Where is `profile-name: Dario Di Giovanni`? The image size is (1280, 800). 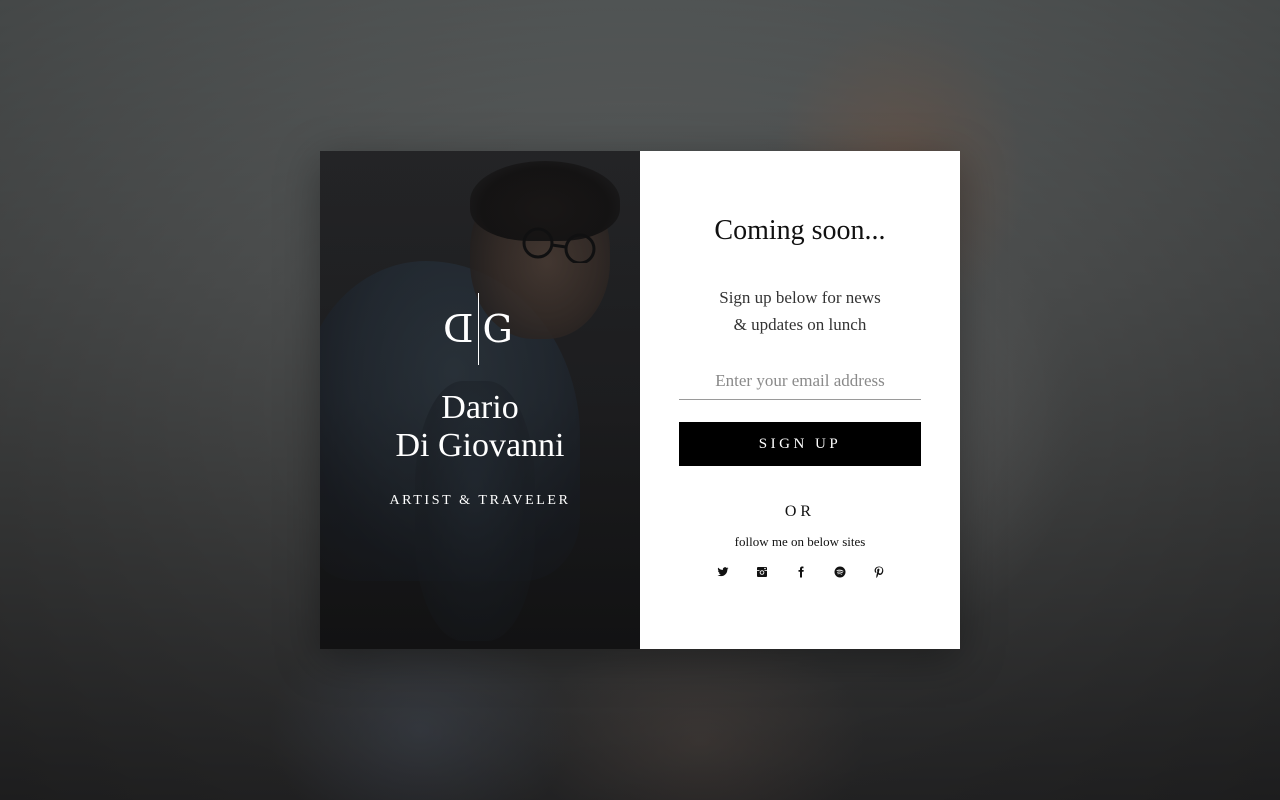
profile-name: Dario Di Giovanni is located at coordinates (480, 427).